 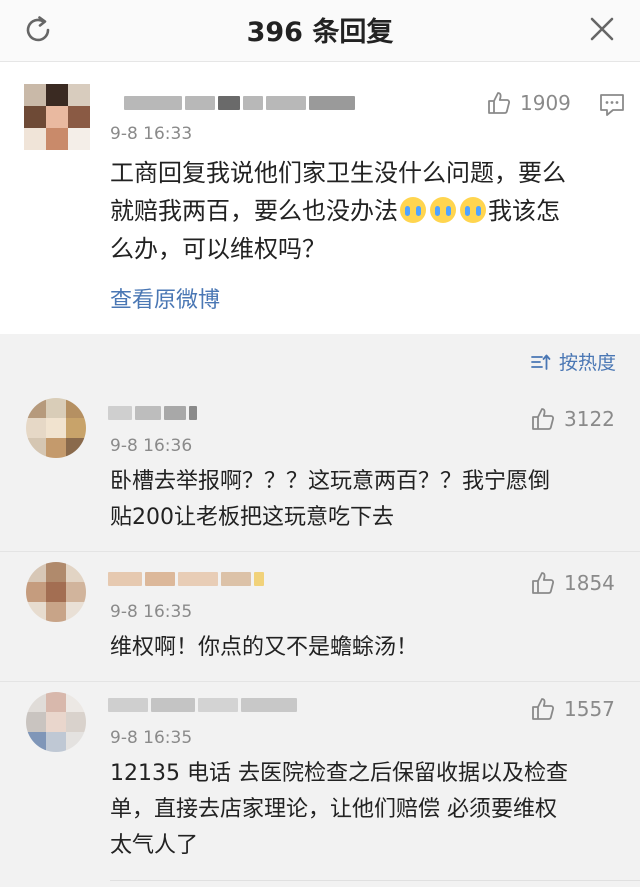 I want to click on comment-text-line: 维权啊！你点的又不是蟾蜍汤！, so click(x=264, y=647).